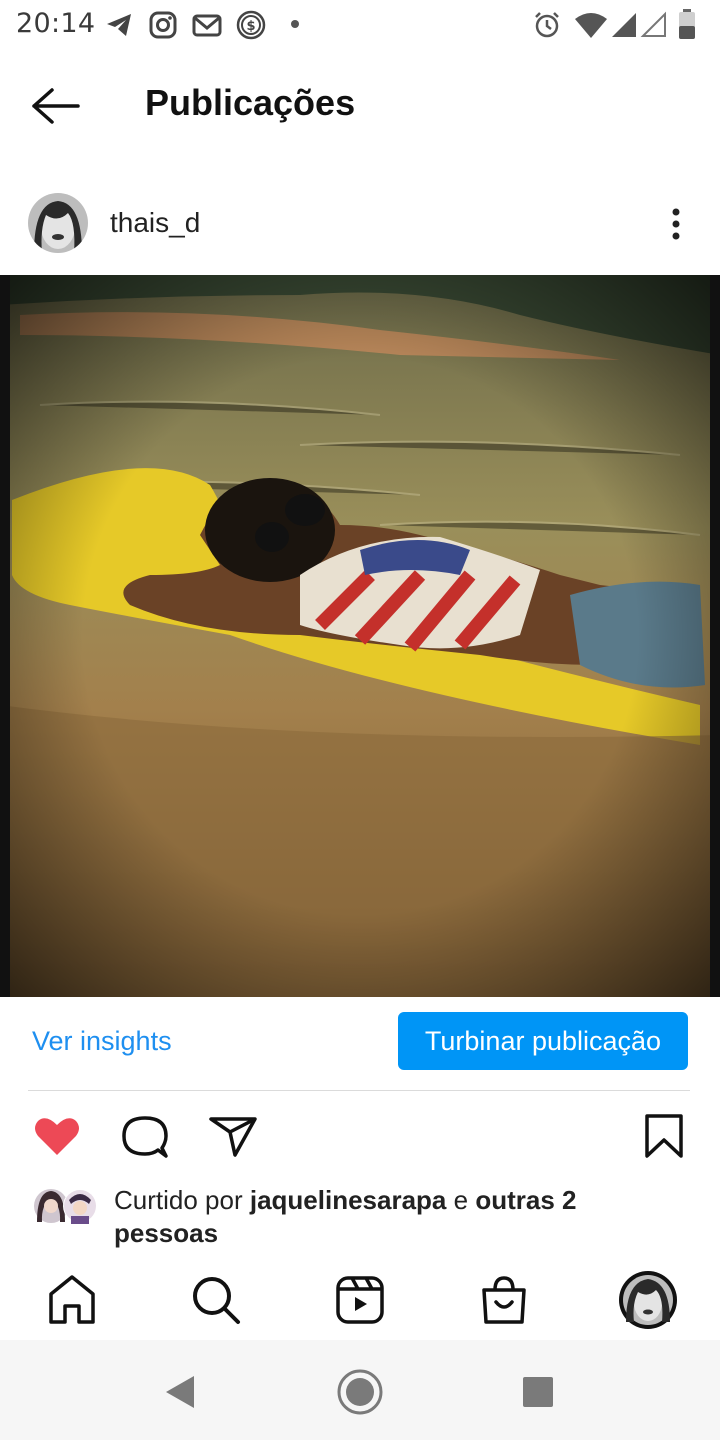 The image size is (720, 1440). I want to click on divider, so click(359, 1090).